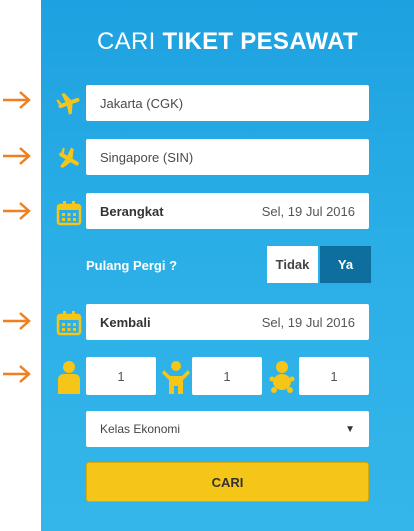 The height and width of the screenshot is (531, 414). What do you see at coordinates (345, 264) in the screenshot?
I see `round-trip-yes-button: Ya` at bounding box center [345, 264].